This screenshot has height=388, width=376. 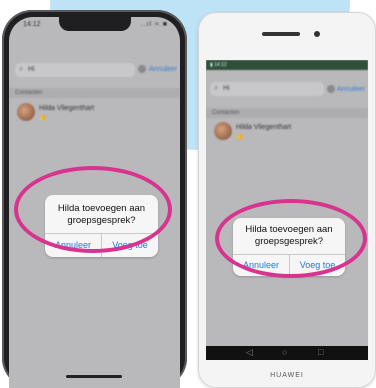 I want to click on iphone-notch, so click(x=95, y=24).